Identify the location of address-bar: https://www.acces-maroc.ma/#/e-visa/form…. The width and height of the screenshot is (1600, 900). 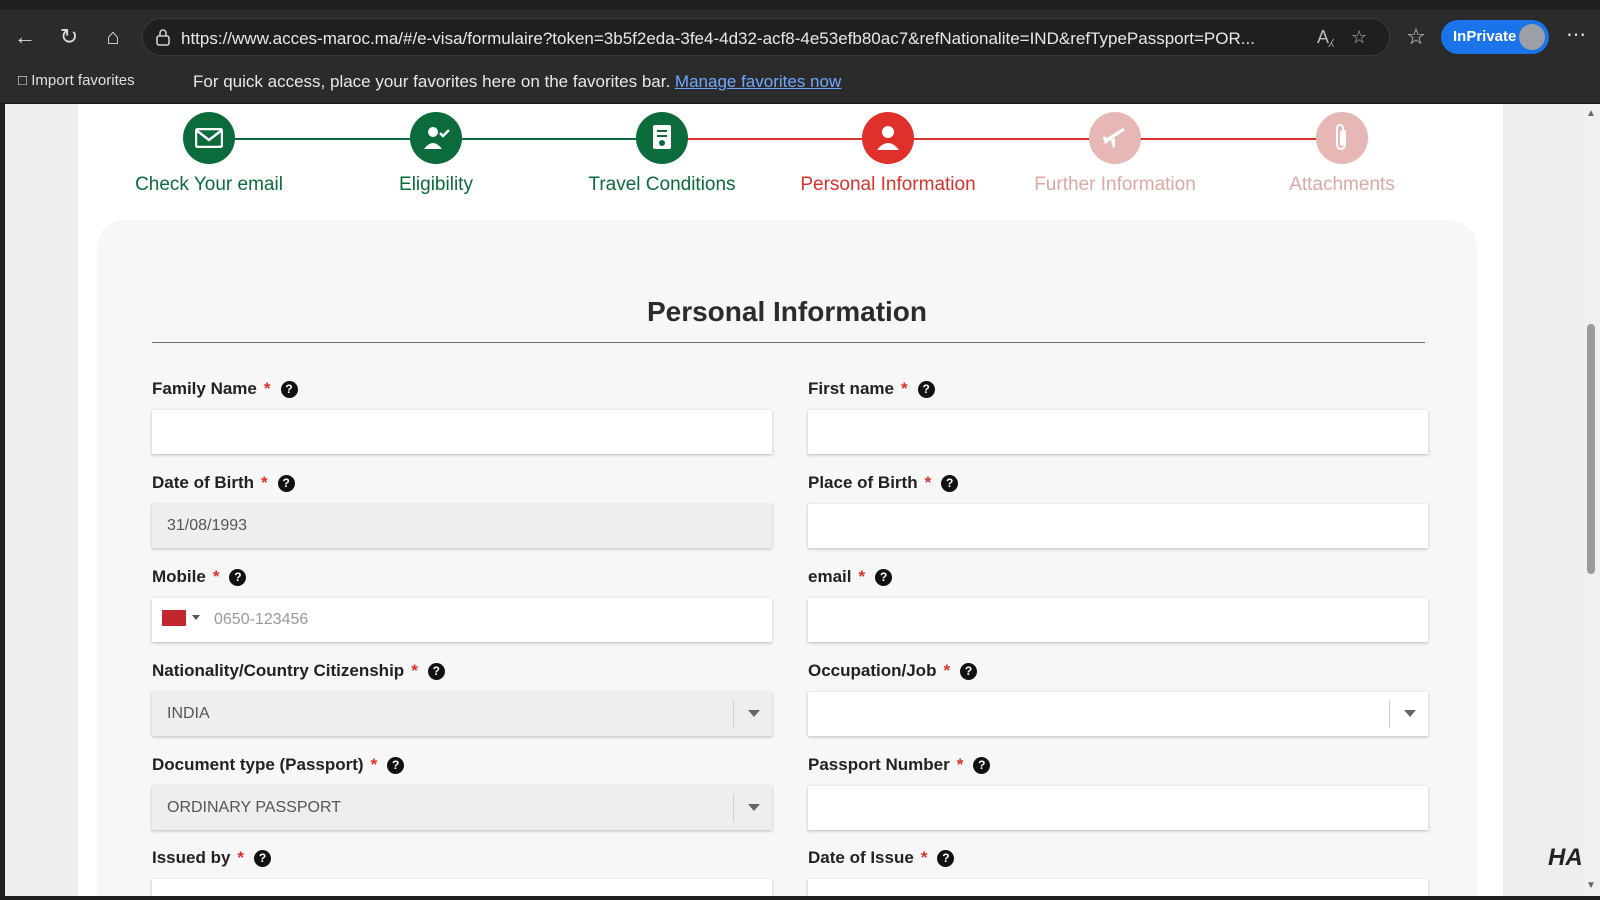
(766, 37).